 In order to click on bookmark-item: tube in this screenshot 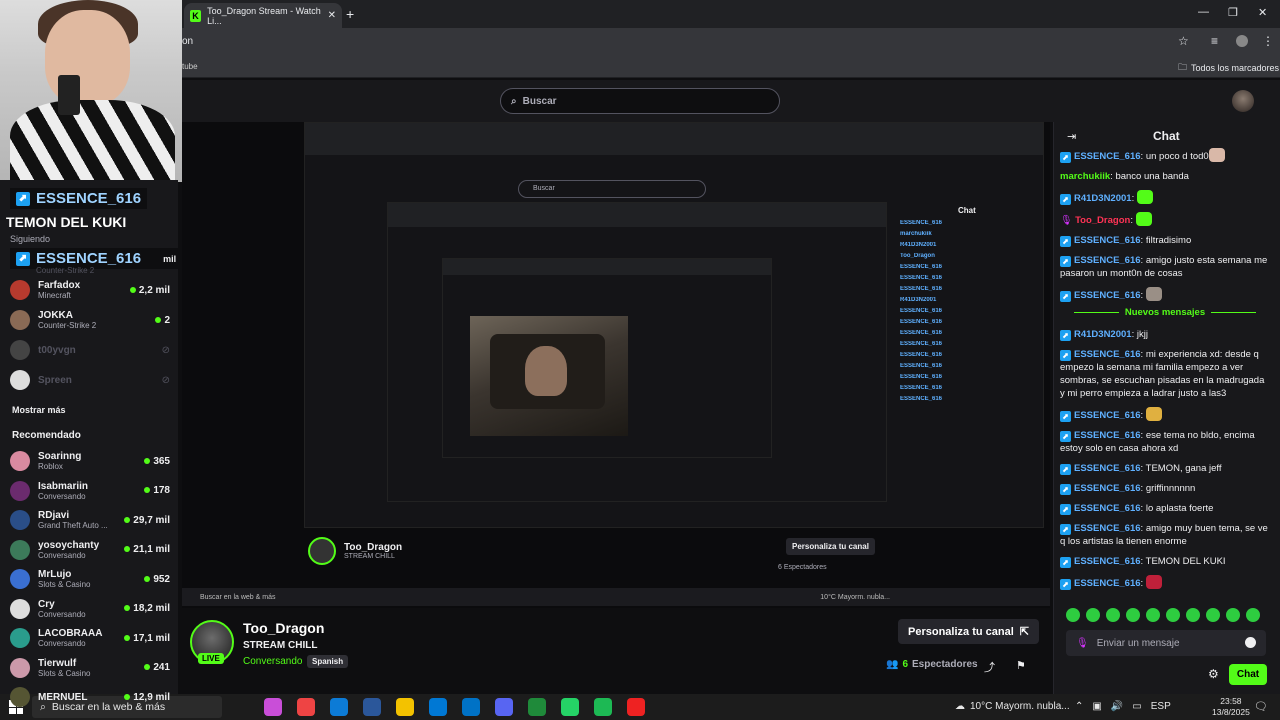, I will do `click(190, 66)`.